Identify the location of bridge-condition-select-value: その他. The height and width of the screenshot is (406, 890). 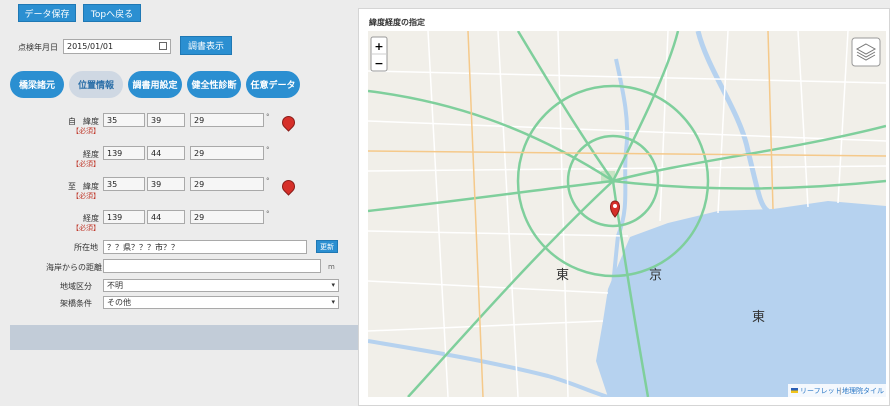
(119, 302).